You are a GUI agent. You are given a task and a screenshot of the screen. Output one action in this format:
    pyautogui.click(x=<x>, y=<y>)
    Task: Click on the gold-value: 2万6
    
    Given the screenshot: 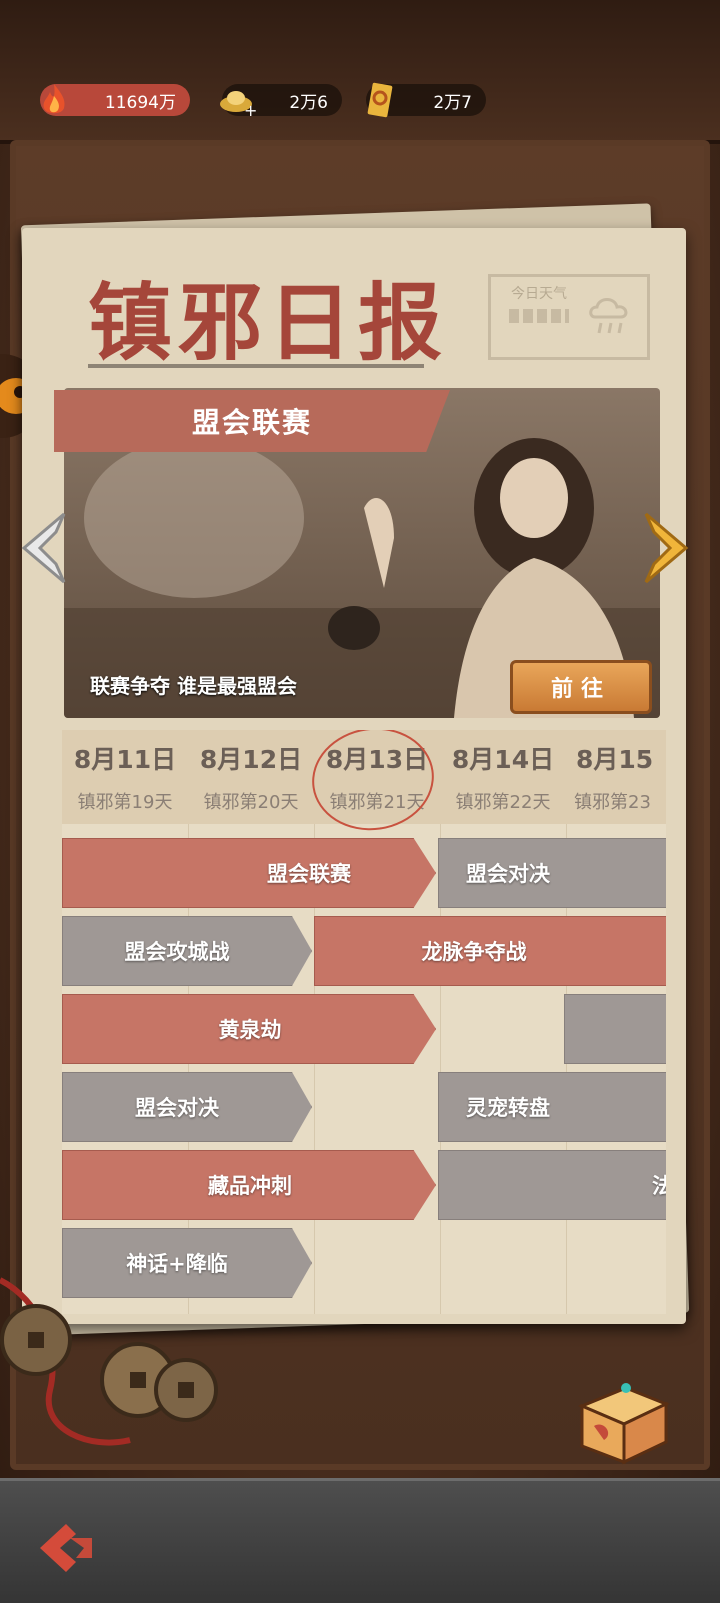 What is the action you would take?
    pyautogui.click(x=308, y=102)
    